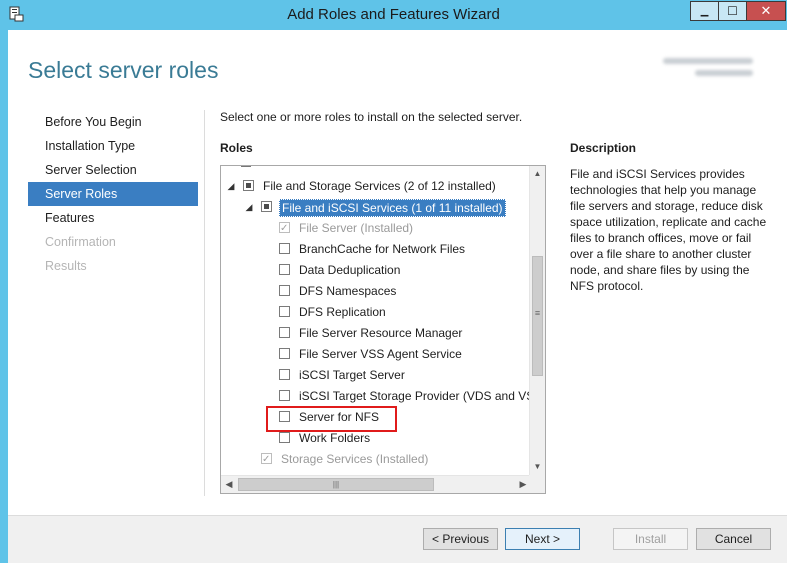  I want to click on role-label: File Server Resource Manager, so click(381, 333).